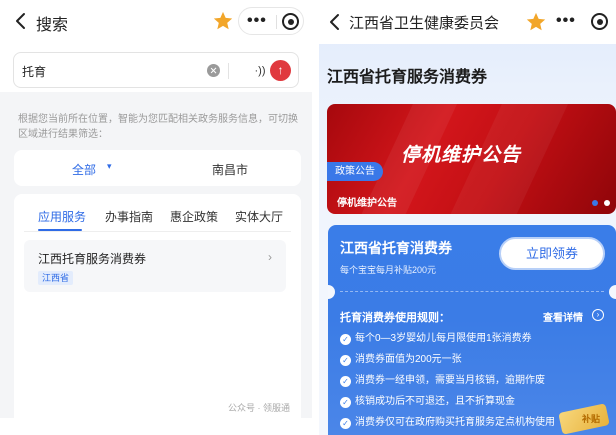  What do you see at coordinates (607, 203) in the screenshot?
I see `carousel-dot` at bounding box center [607, 203].